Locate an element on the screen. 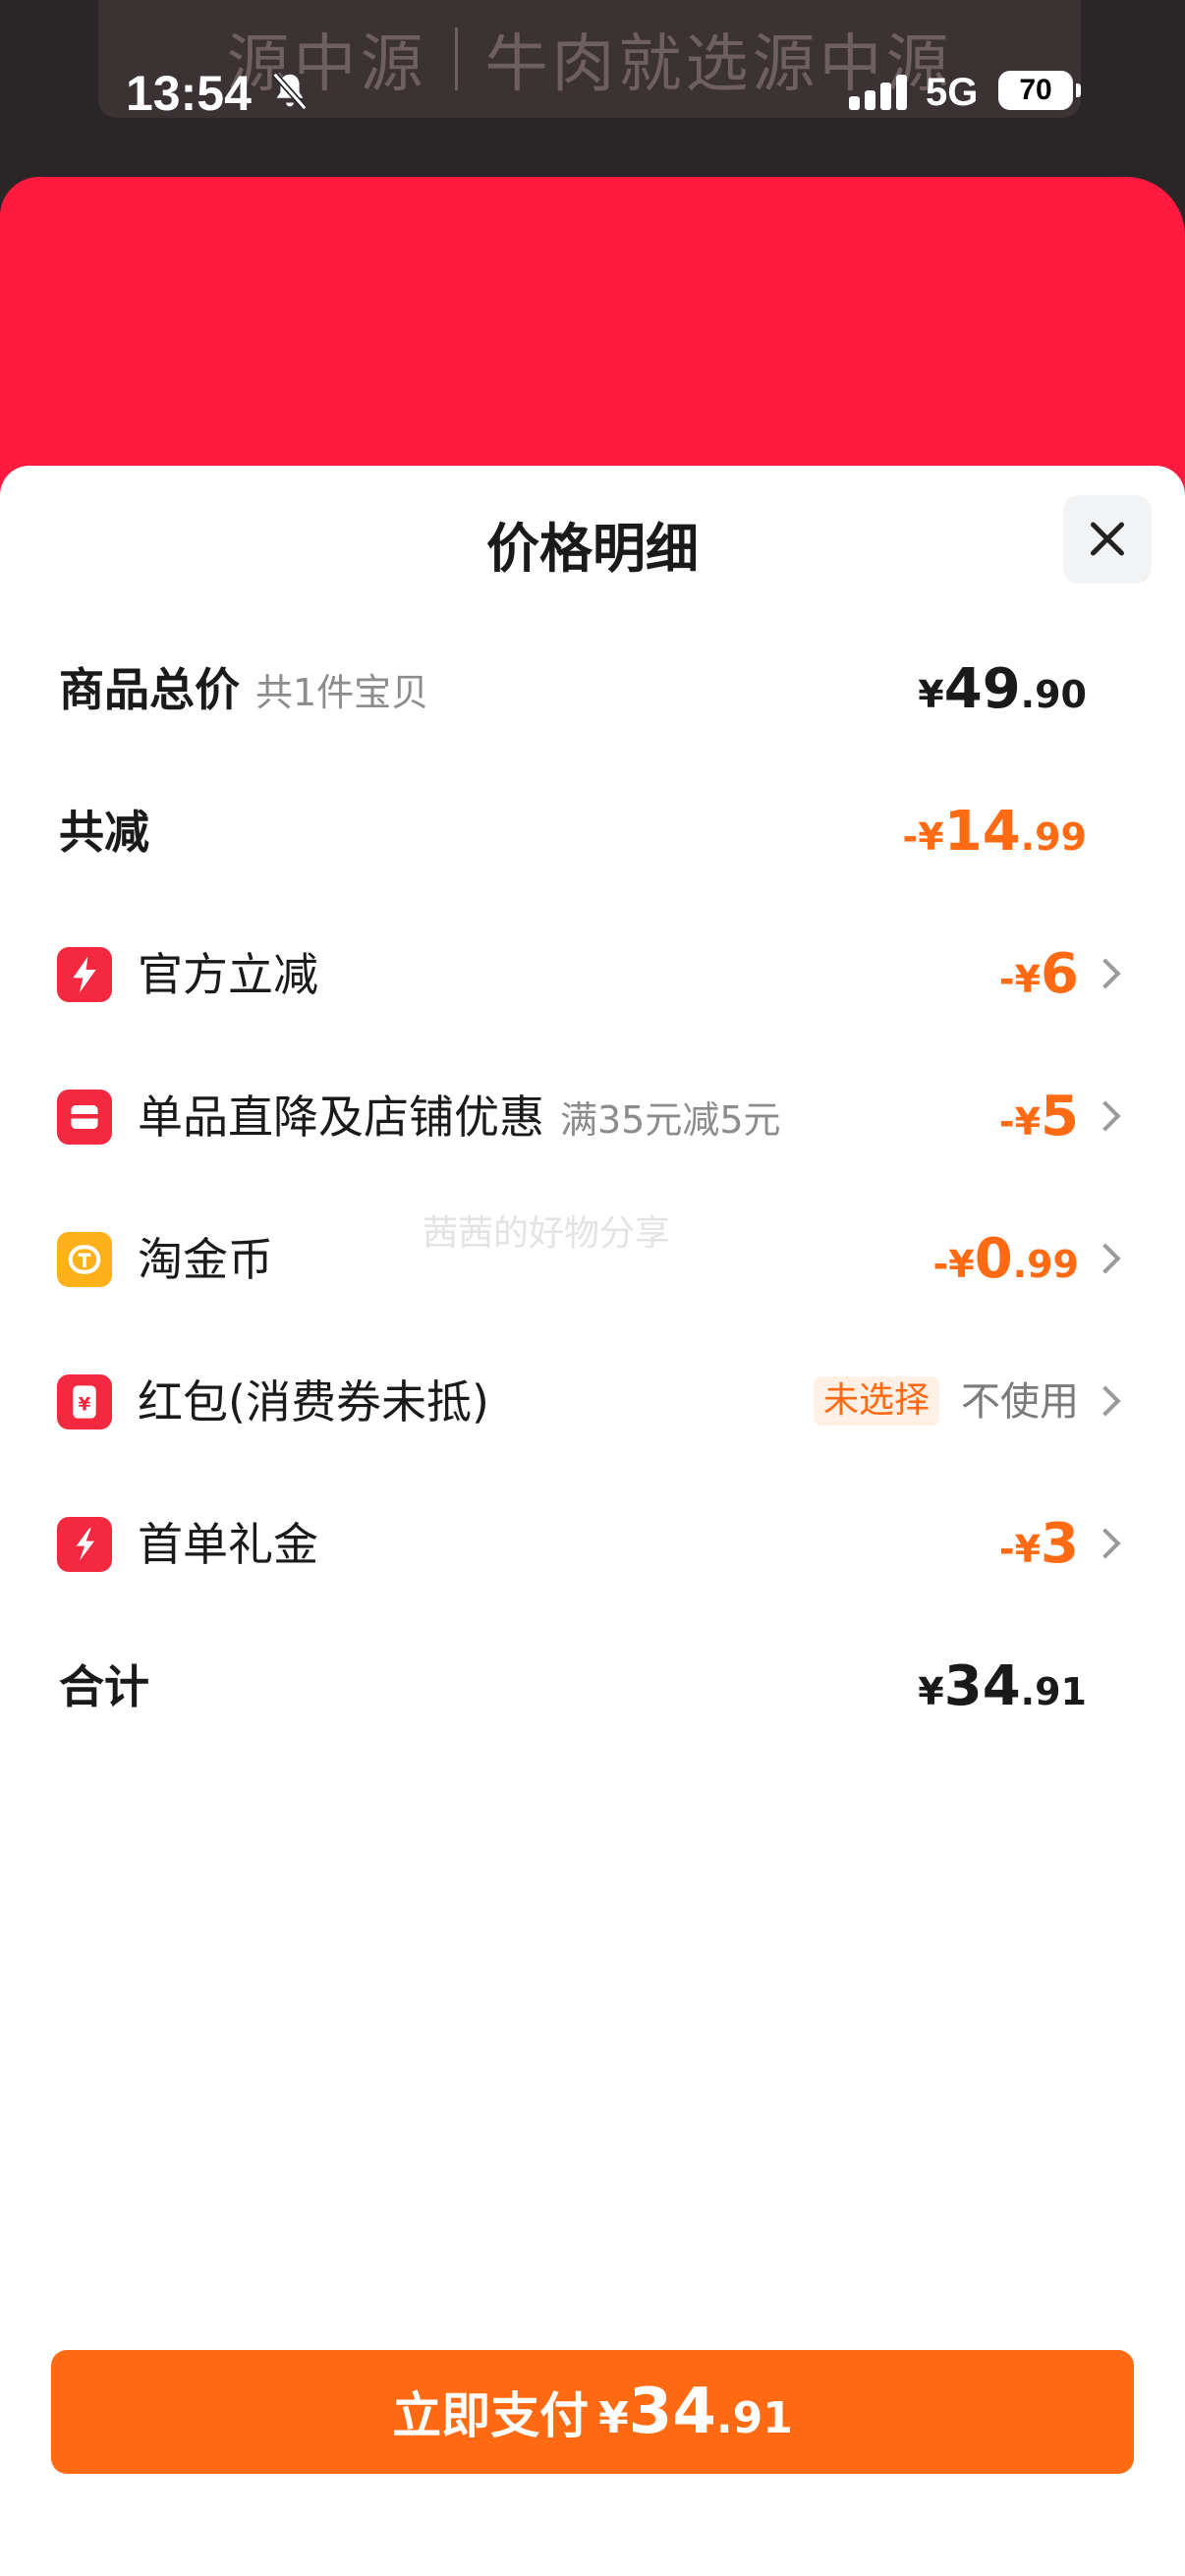 The height and width of the screenshot is (2576, 1185). row-total-discount: 共减 -¥14.99 is located at coordinates (592, 832).